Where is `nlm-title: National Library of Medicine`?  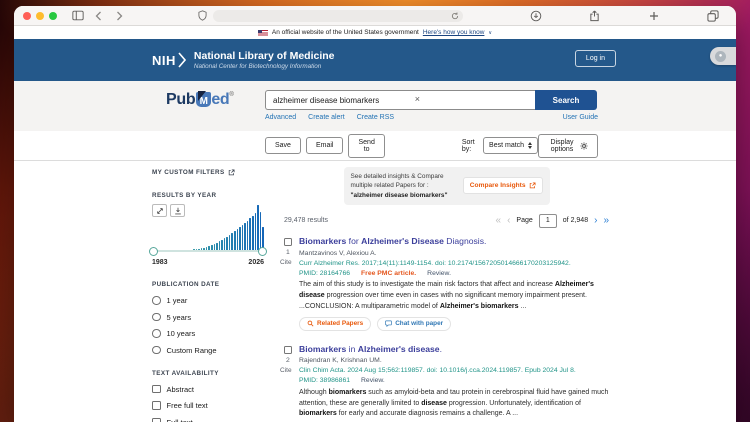 nlm-title: National Library of Medicine is located at coordinates (264, 56).